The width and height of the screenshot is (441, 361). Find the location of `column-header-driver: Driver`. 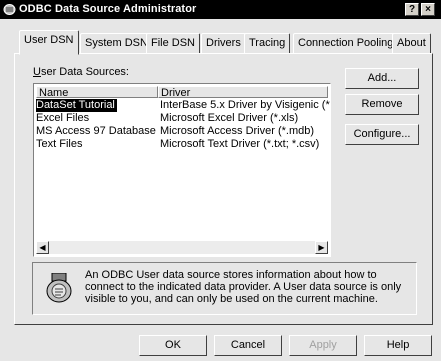

column-header-driver: Driver is located at coordinates (243, 92).